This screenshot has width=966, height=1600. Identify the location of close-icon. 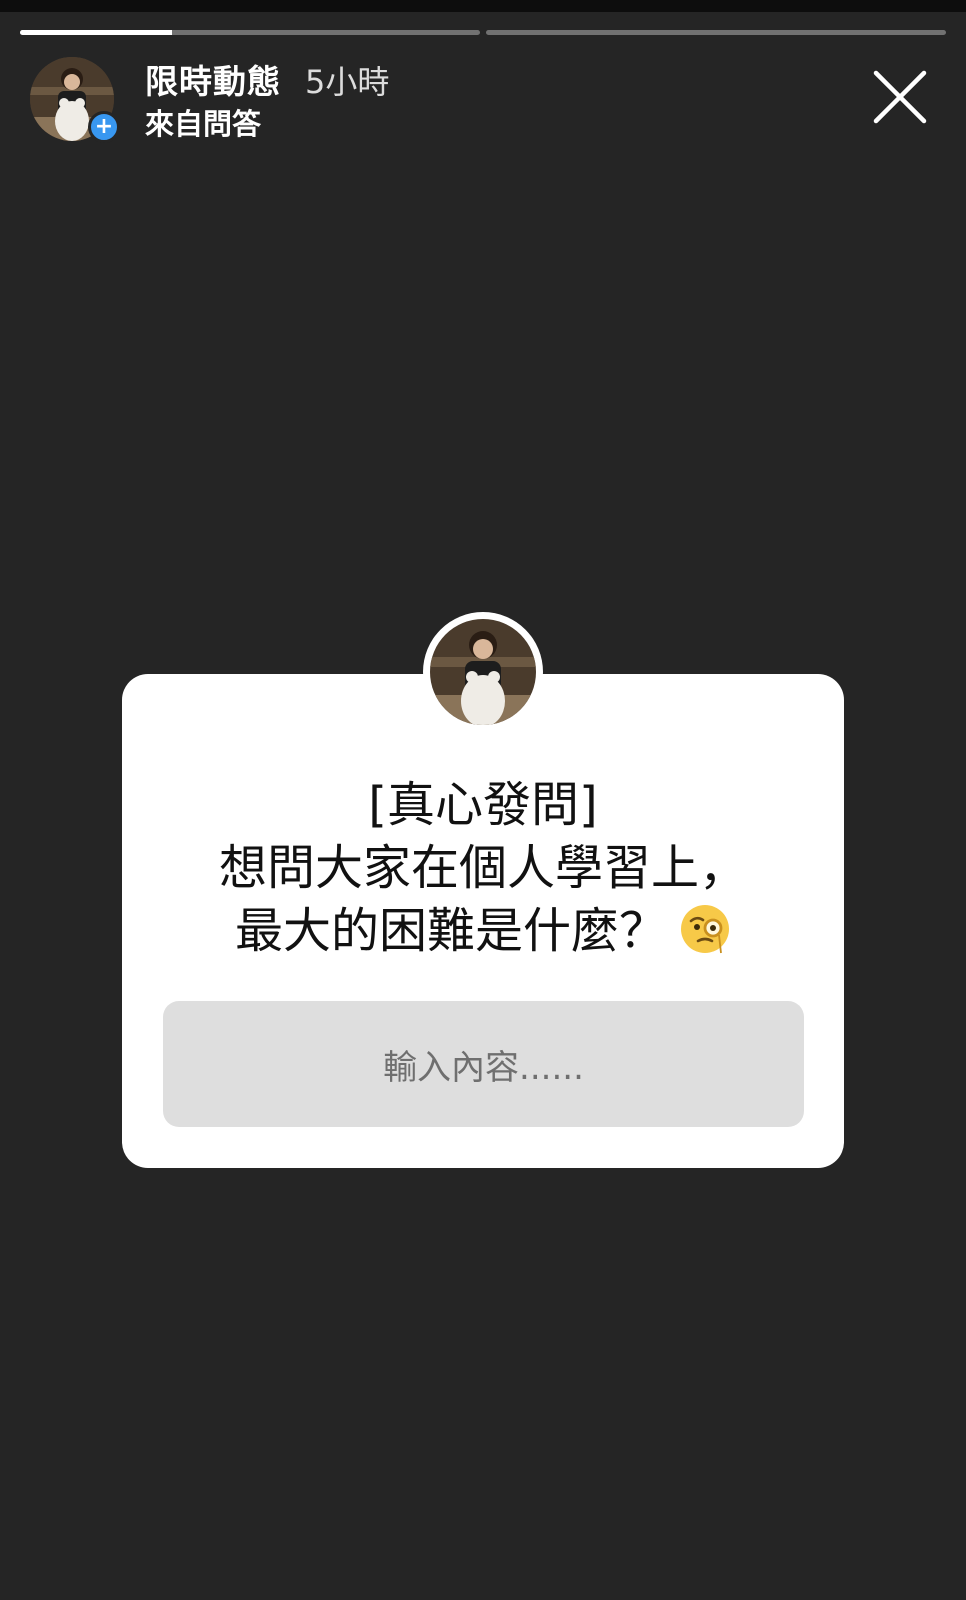
(900, 97).